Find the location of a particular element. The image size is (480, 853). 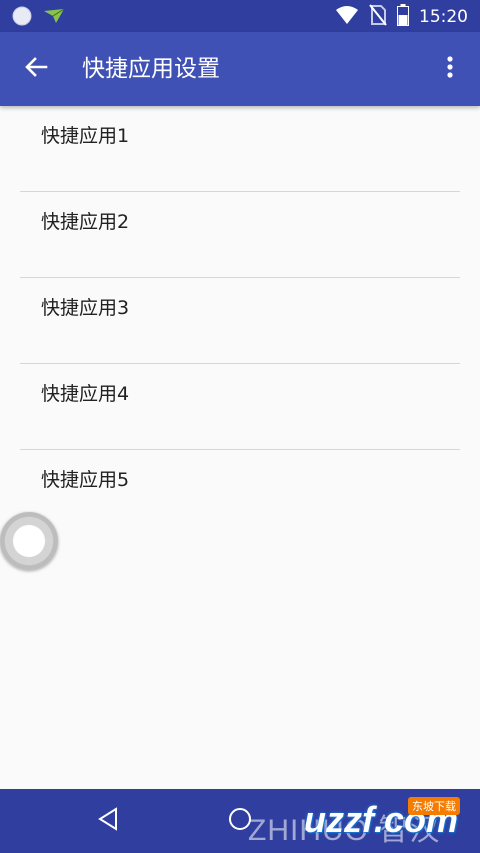

list-item-label: 快捷应用3 is located at coordinates (85, 308).